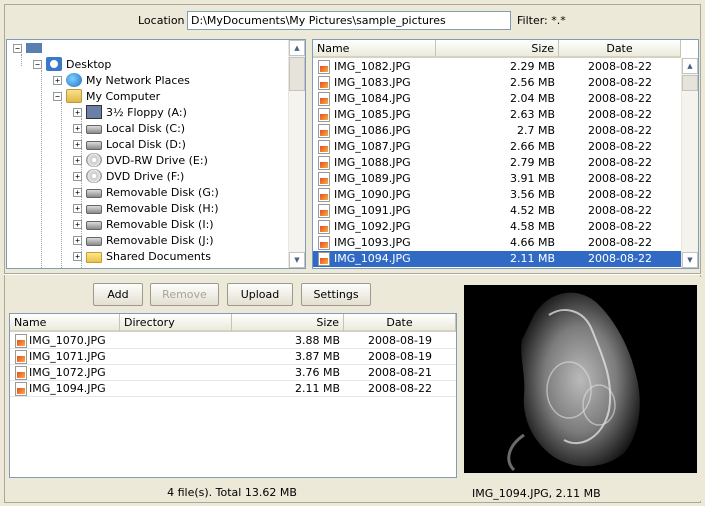  Describe the element at coordinates (29, 48) in the screenshot. I see `tree-root: −` at that location.